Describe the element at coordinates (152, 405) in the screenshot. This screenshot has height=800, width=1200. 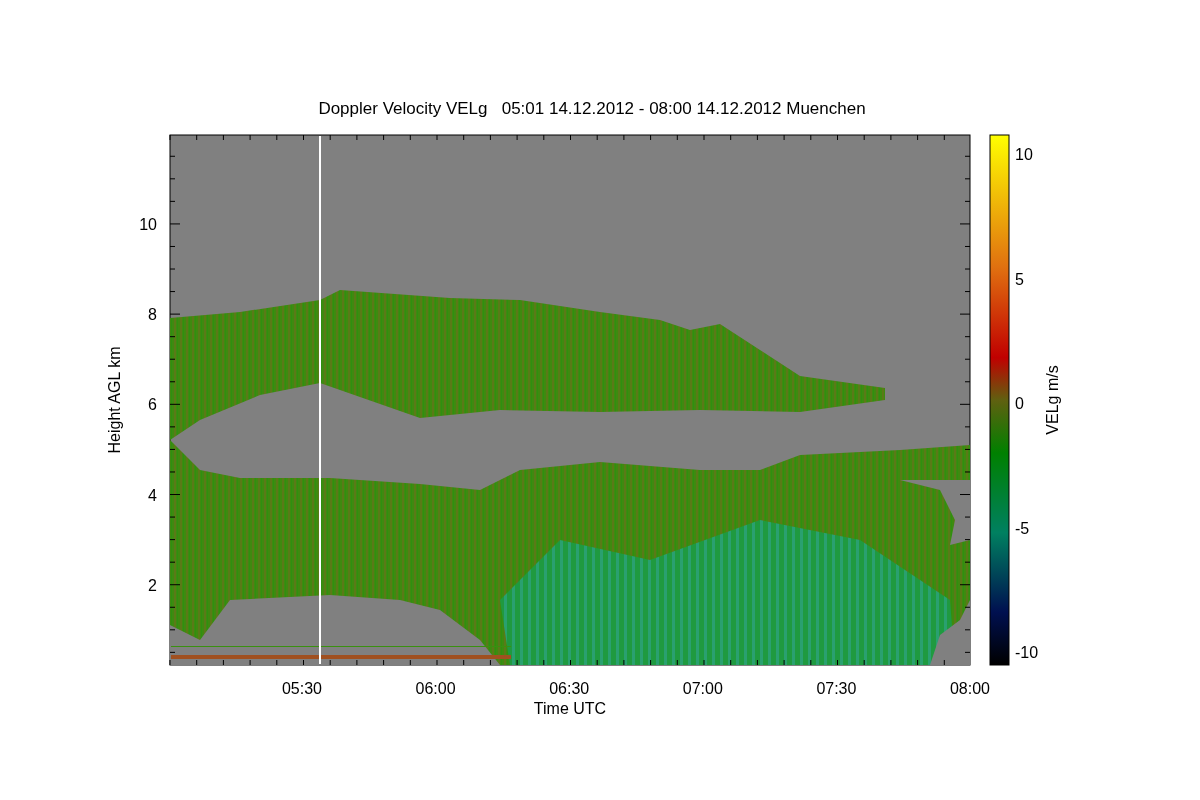
I see `y-tick-label: 6` at that location.